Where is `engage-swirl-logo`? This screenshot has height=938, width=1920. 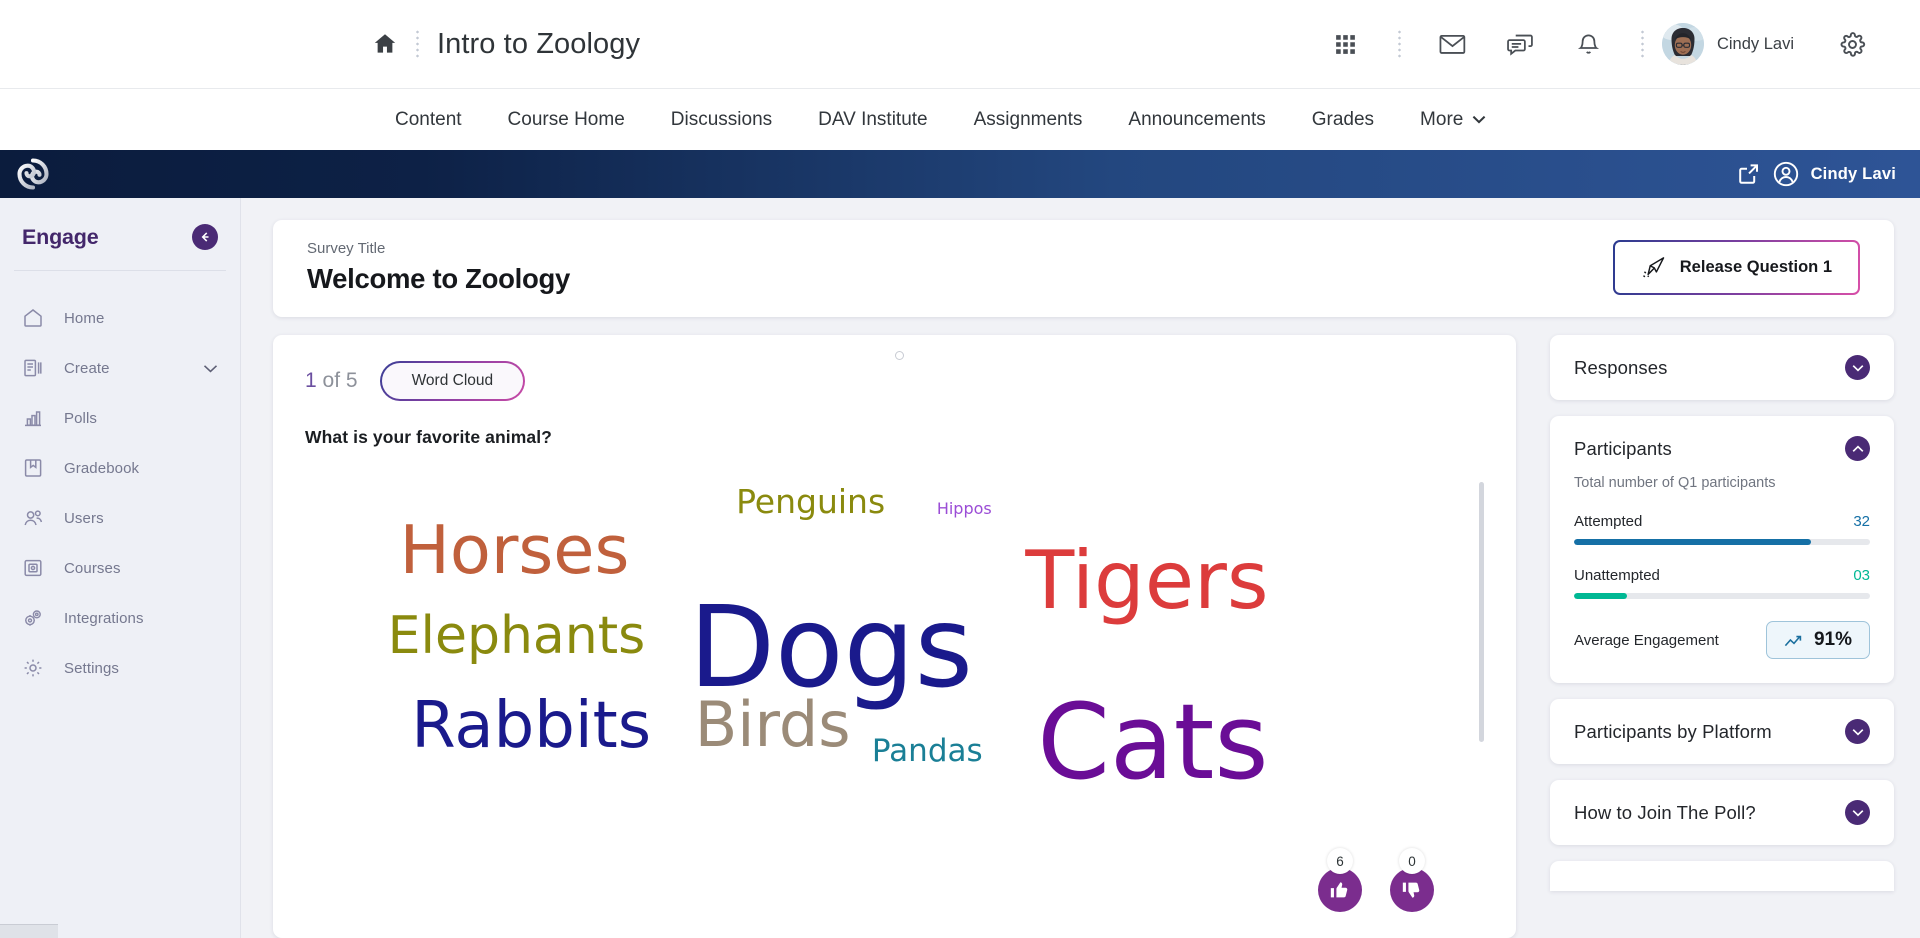 engage-swirl-logo is located at coordinates (33, 174).